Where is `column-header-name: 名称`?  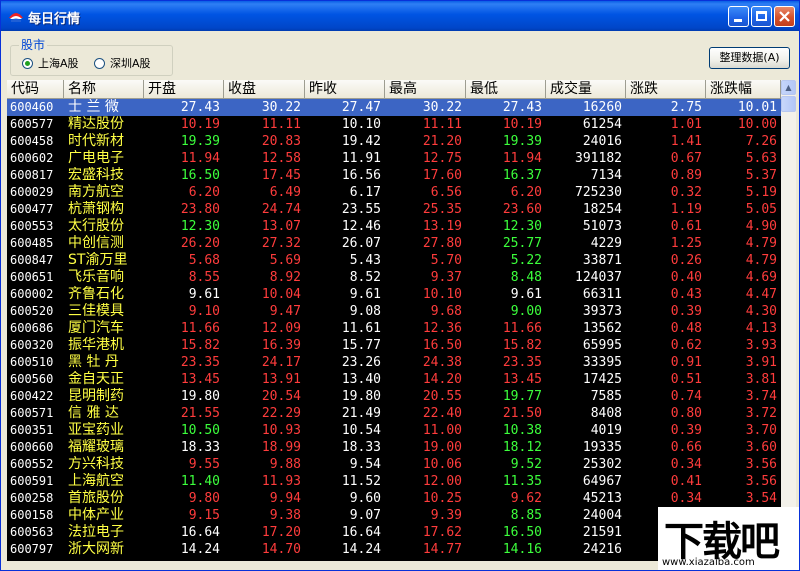 column-header-name: 名称 is located at coordinates (104, 89).